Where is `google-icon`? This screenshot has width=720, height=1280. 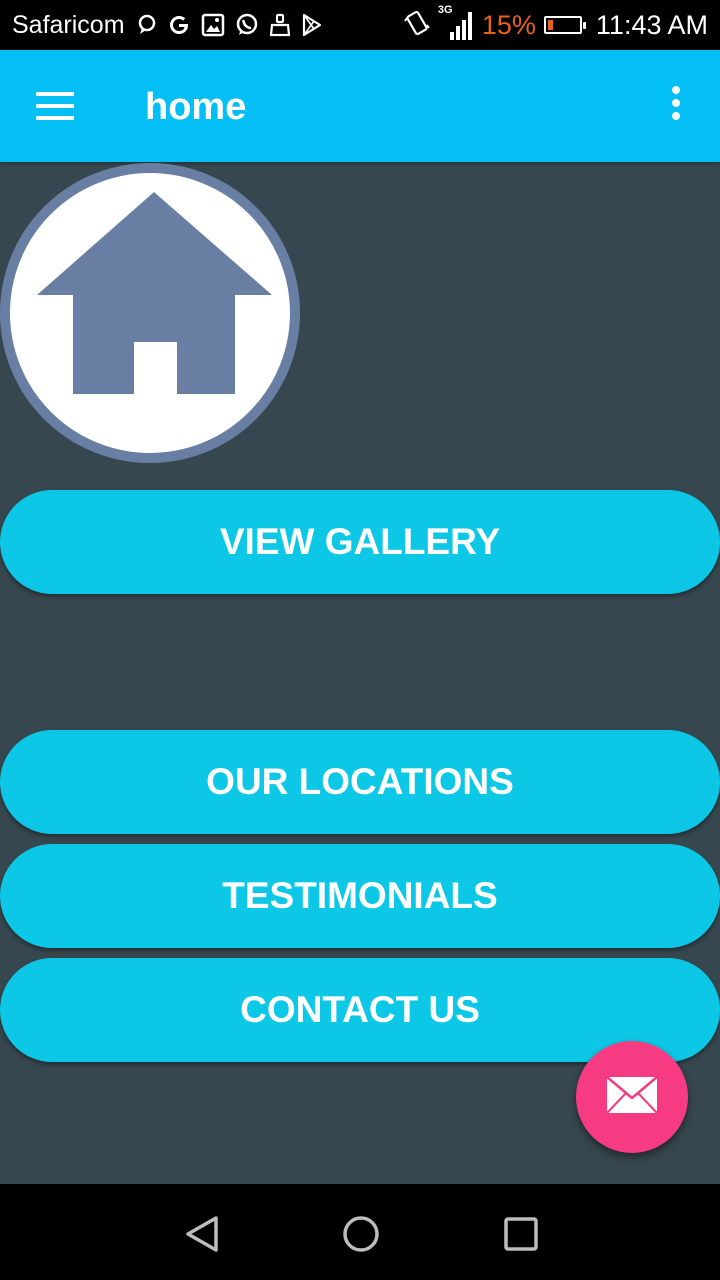 google-icon is located at coordinates (179, 25).